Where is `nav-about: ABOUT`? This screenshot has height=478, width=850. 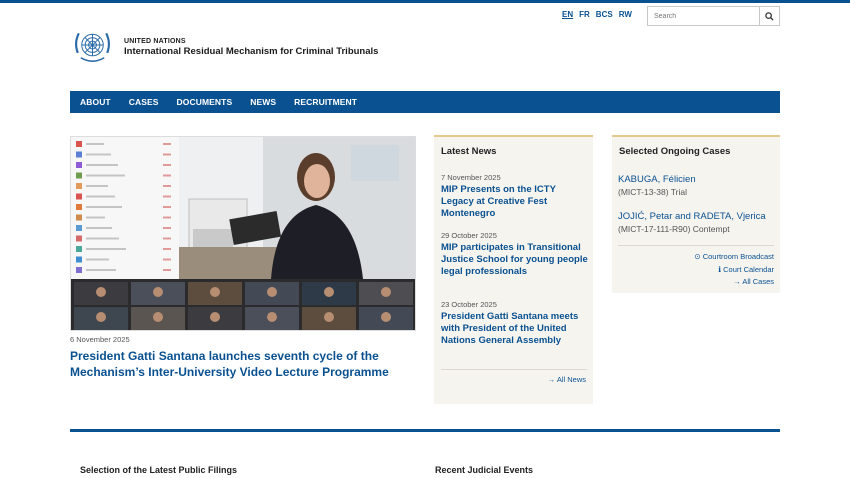 nav-about: ABOUT is located at coordinates (95, 102).